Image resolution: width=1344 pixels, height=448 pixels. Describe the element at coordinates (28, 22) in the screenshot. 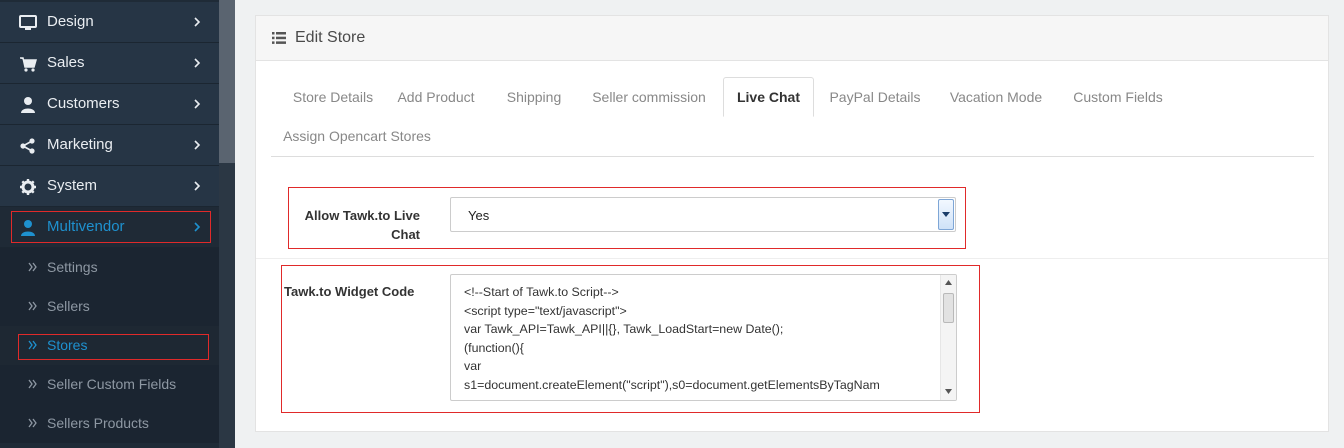

I see `desktop-icon` at that location.